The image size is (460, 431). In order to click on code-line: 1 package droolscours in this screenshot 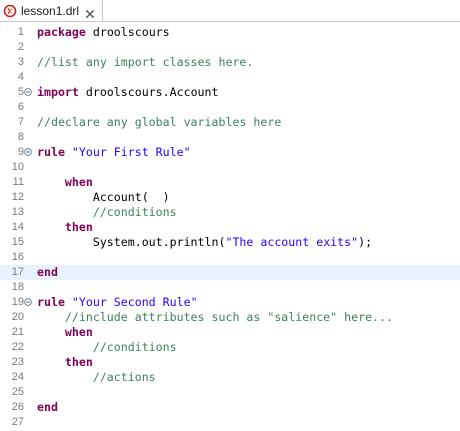, I will do `click(230, 32)`.